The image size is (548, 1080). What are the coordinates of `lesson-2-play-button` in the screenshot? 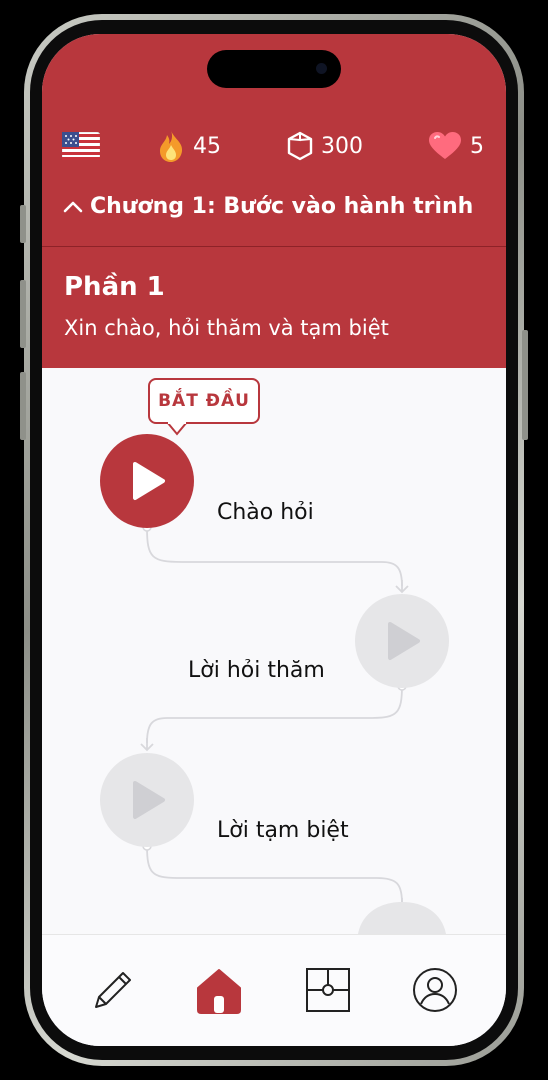 It's located at (402, 641).